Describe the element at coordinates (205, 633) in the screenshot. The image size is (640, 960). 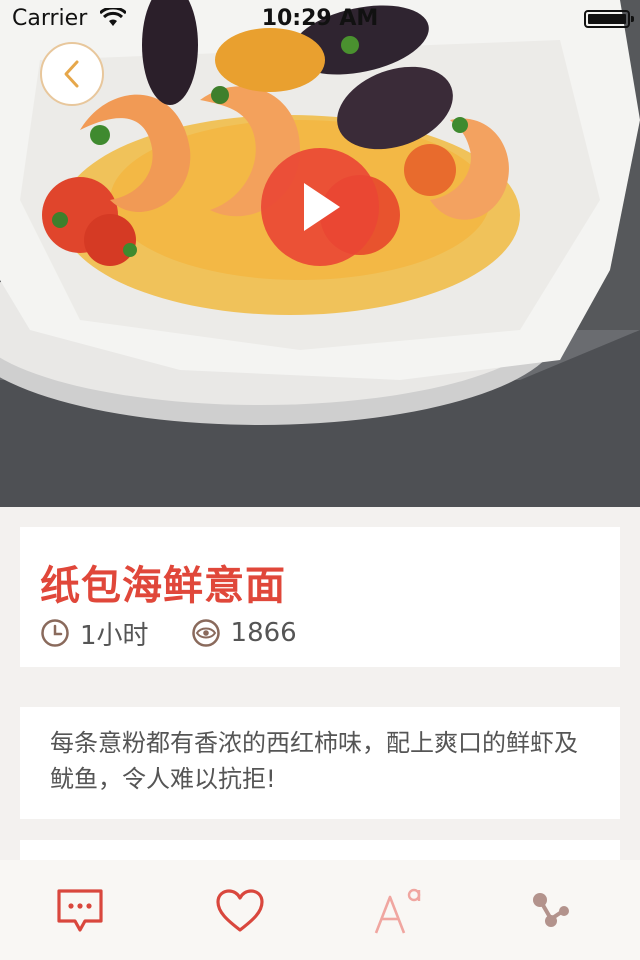
I see `eye-icon` at that location.